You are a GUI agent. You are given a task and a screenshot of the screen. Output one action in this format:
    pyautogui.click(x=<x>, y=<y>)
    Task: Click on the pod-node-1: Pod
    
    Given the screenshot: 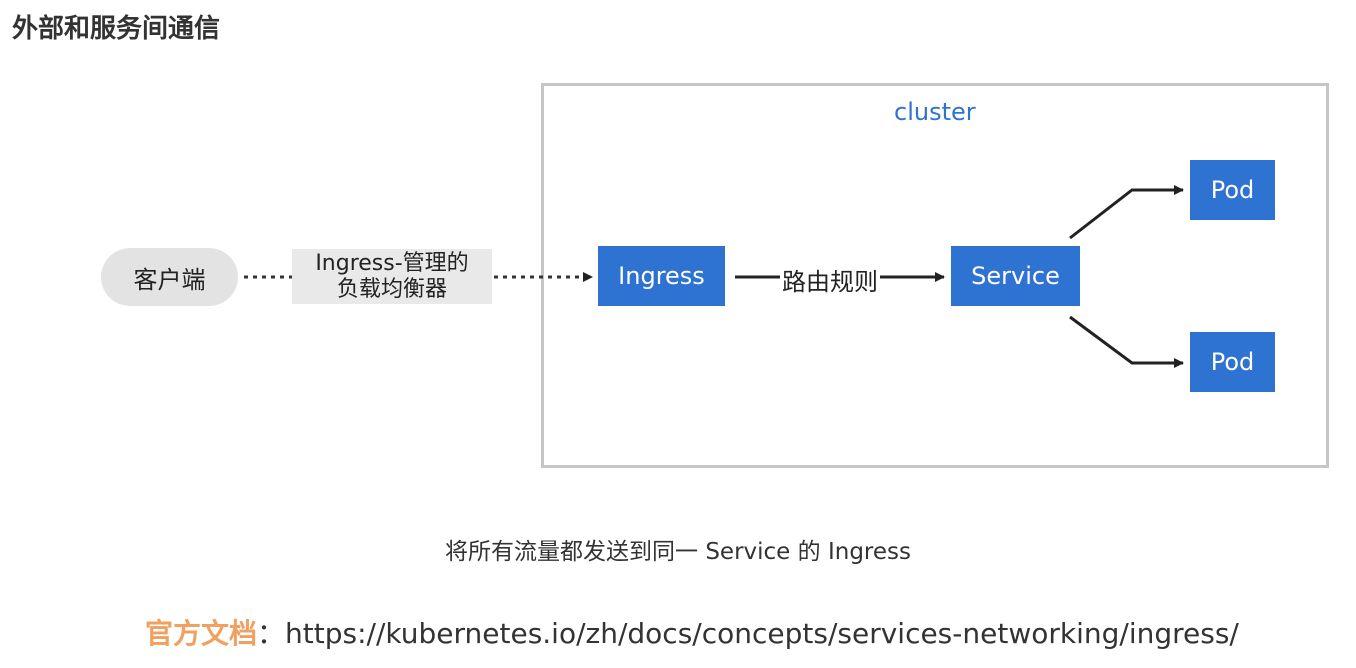 What is the action you would take?
    pyautogui.click(x=1232, y=190)
    